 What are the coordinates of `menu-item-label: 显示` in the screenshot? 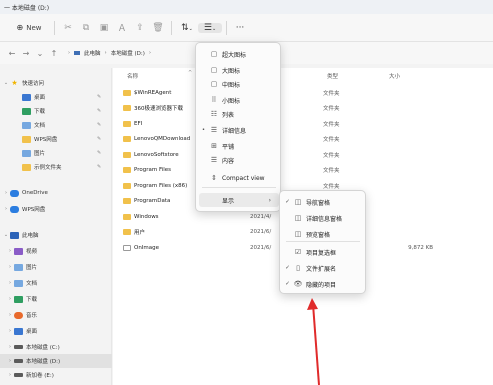 It's located at (228, 201).